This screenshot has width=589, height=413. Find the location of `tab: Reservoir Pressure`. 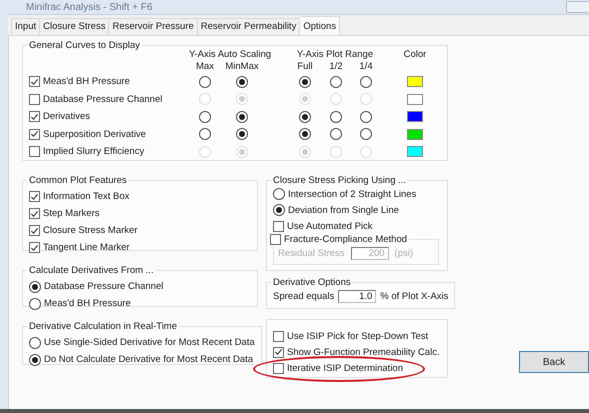

tab: Reservoir Pressure is located at coordinates (153, 26).